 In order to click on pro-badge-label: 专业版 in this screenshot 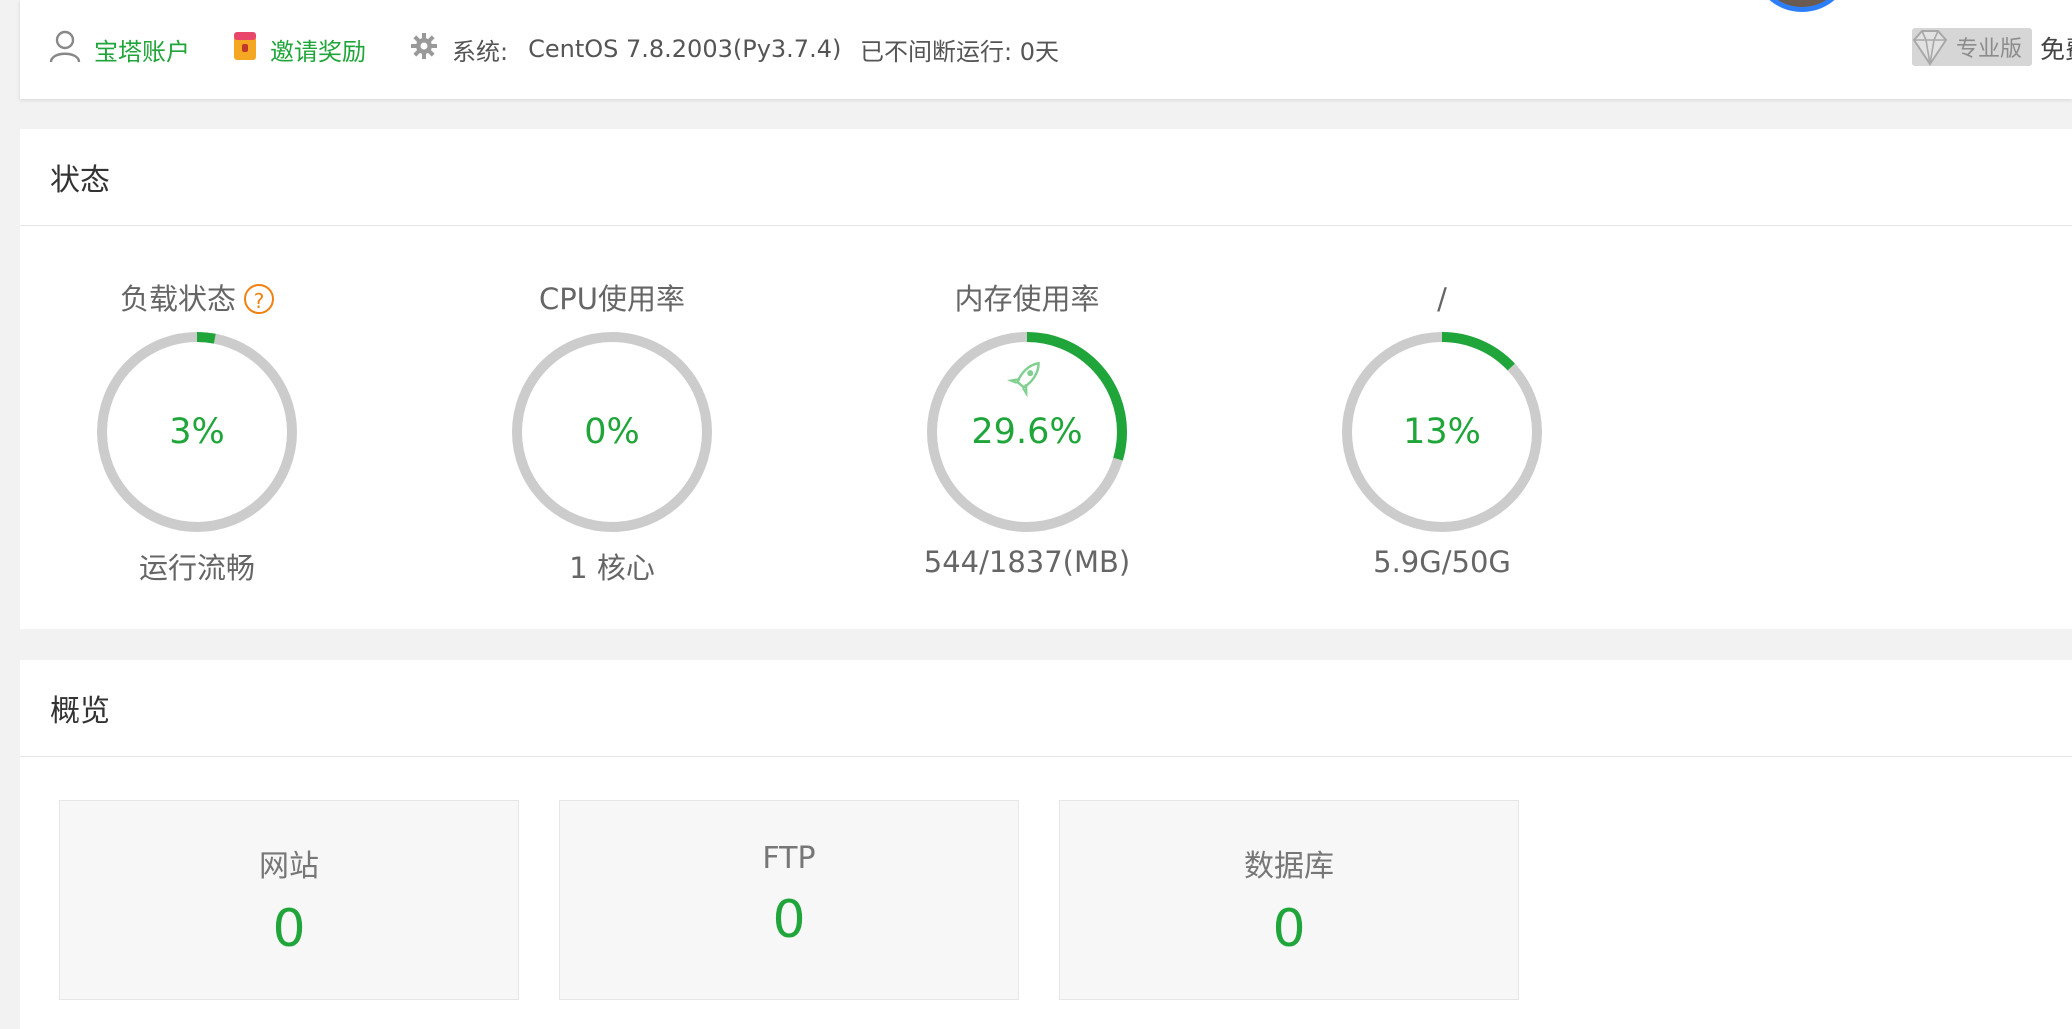, I will do `click(1988, 49)`.